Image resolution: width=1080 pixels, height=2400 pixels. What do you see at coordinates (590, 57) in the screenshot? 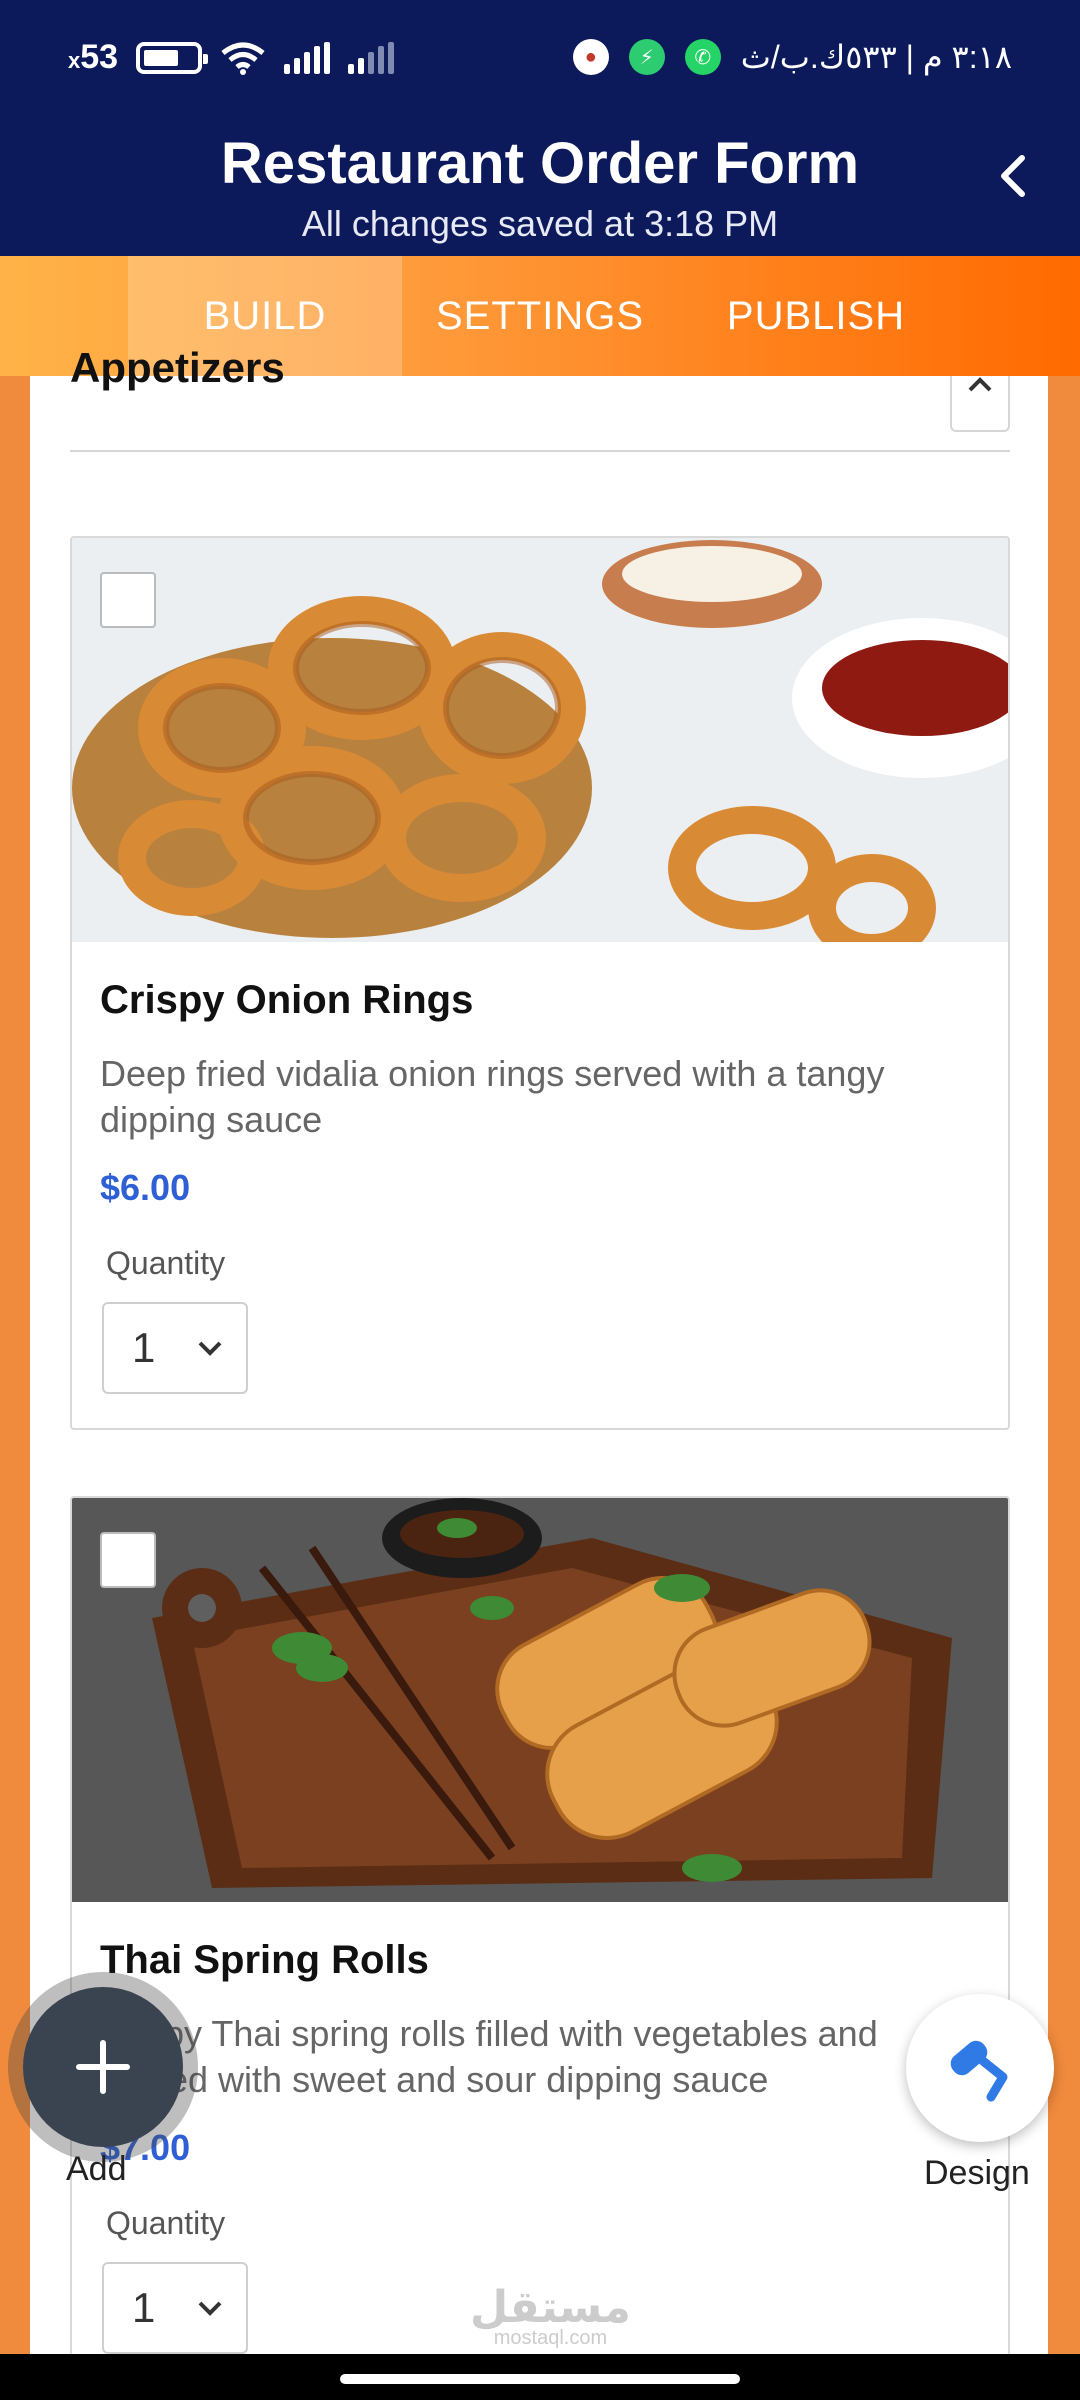
I see `notification-app-icon: ●` at bounding box center [590, 57].